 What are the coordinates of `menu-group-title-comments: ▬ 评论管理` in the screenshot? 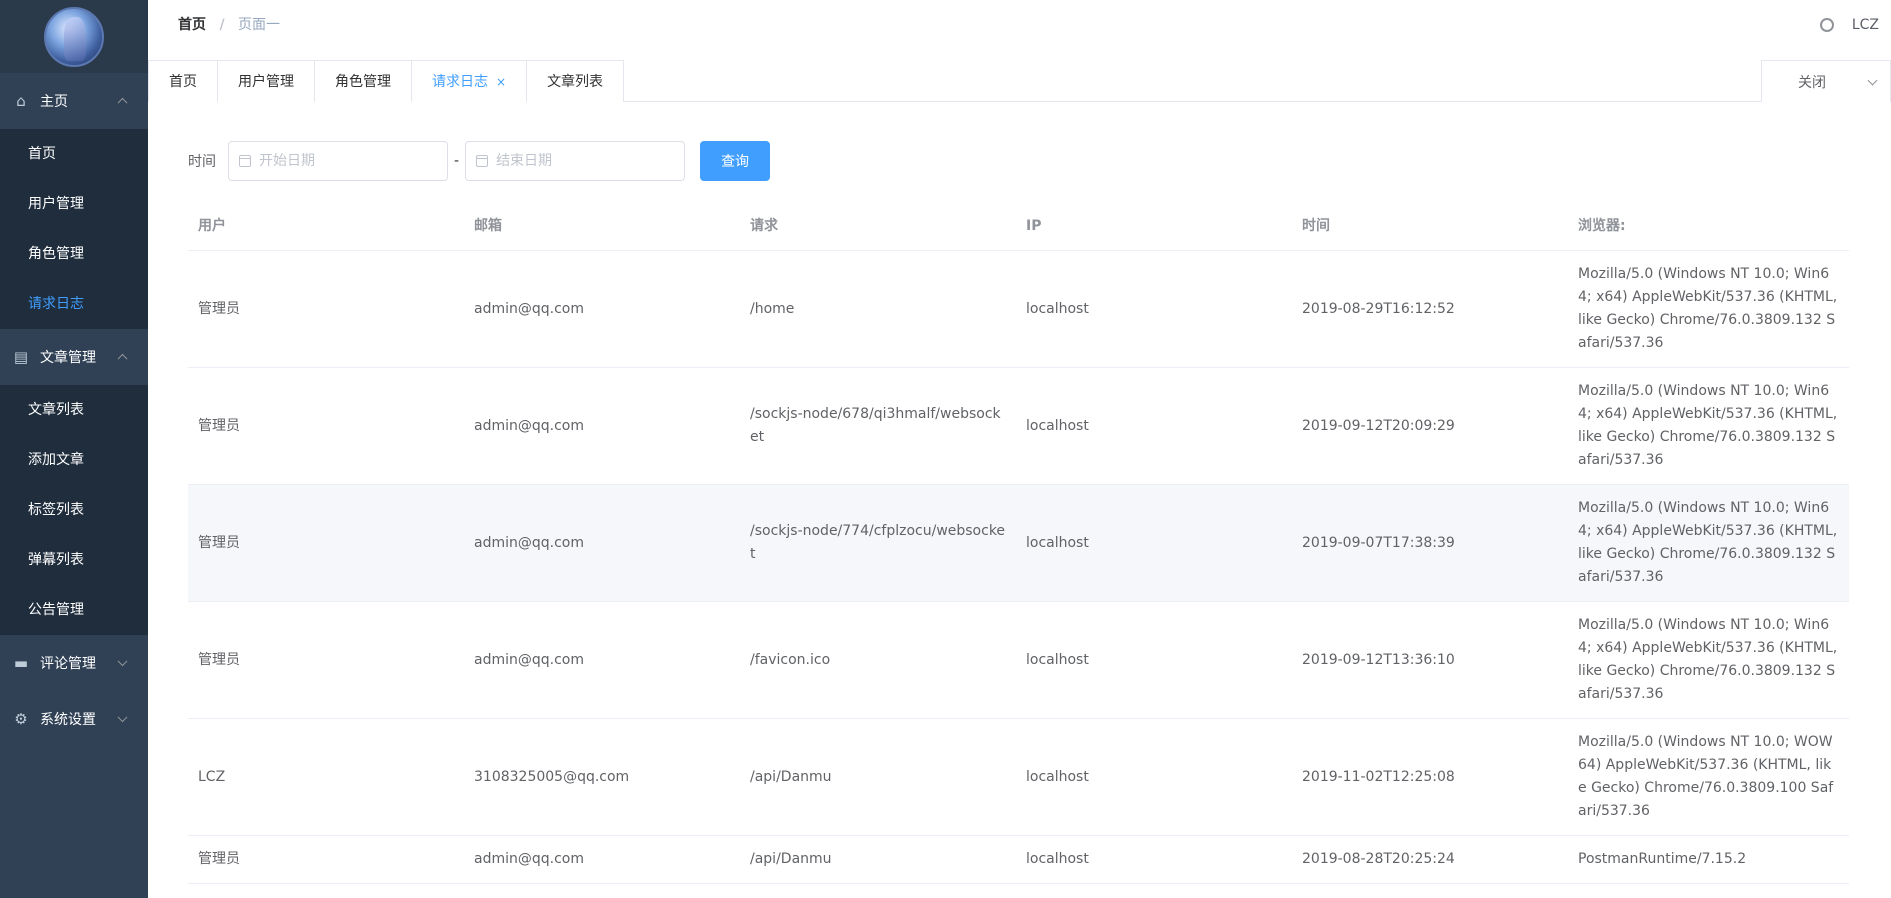 It's located at (74, 663).